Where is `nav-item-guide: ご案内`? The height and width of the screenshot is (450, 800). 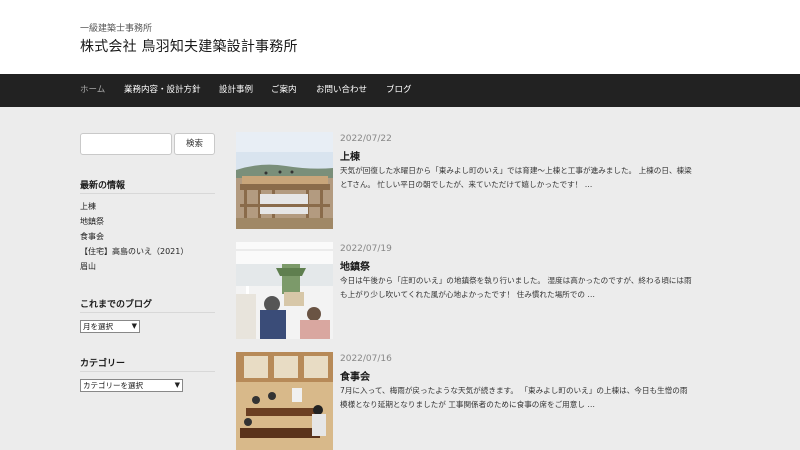 nav-item-guide: ご案内 is located at coordinates (284, 90).